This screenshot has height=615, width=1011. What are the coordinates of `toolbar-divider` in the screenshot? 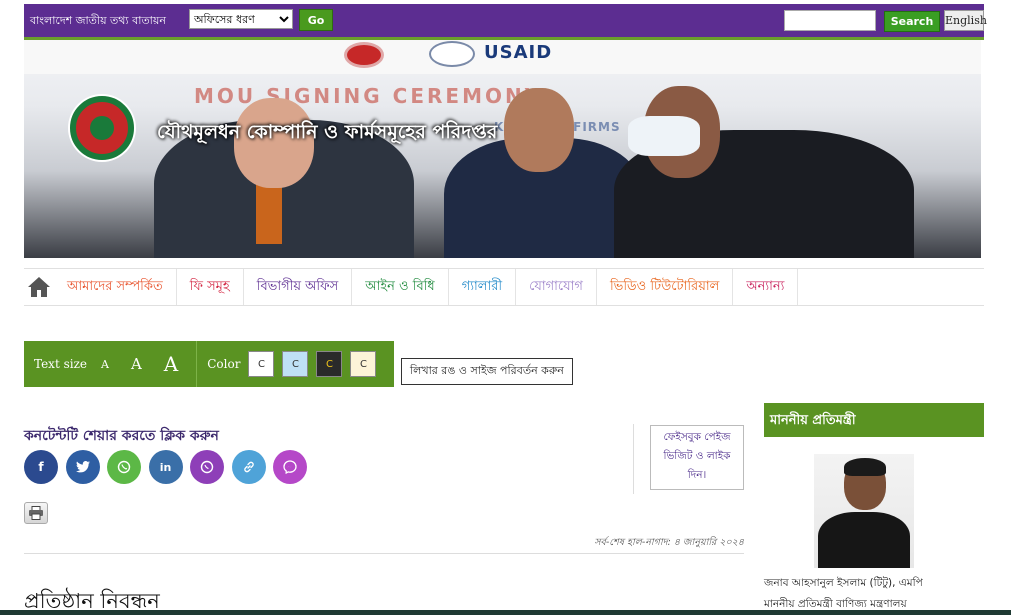 It's located at (197, 364).